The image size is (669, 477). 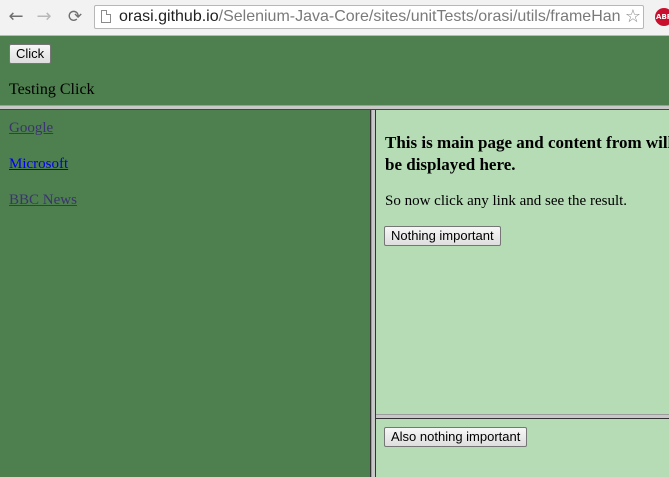 I want to click on google-link: Google, so click(x=31, y=128).